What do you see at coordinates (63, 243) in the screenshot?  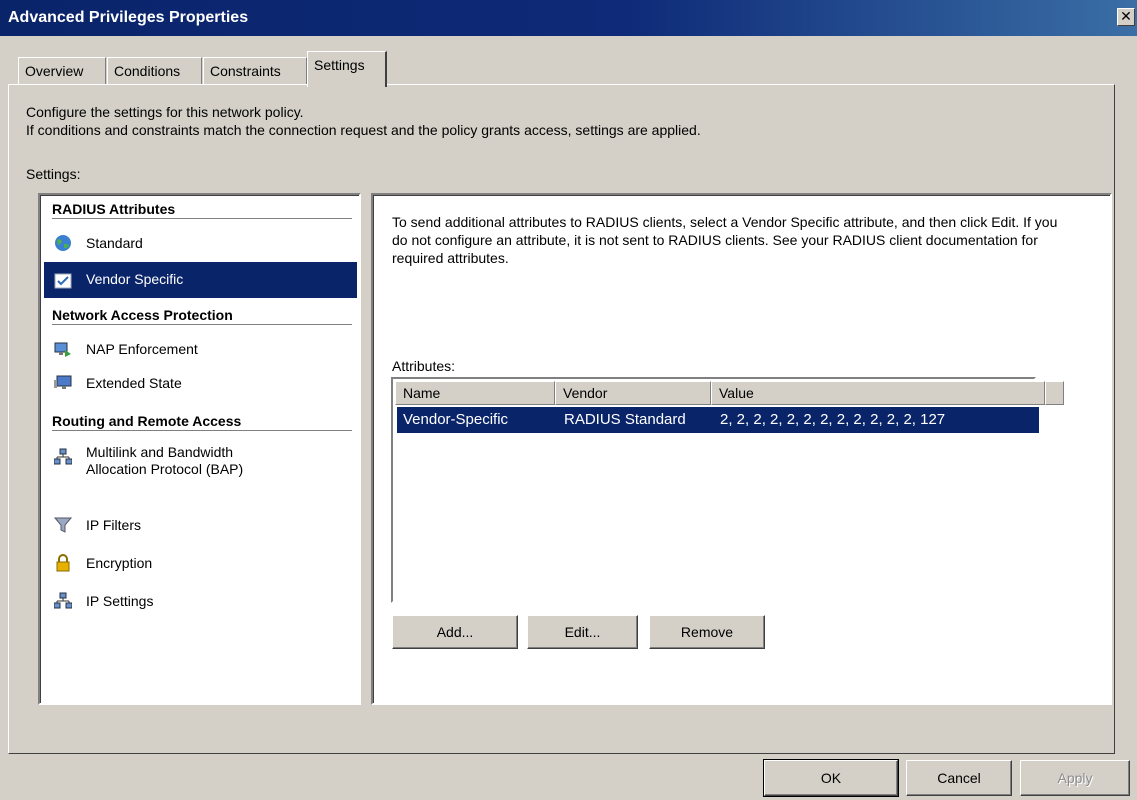 I see `globe-icon` at bounding box center [63, 243].